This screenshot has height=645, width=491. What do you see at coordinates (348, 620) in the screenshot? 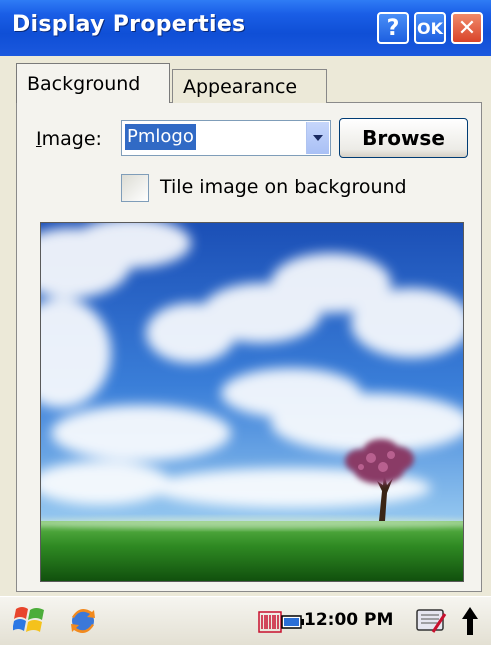
I see `clock: 12:00 PM` at bounding box center [348, 620].